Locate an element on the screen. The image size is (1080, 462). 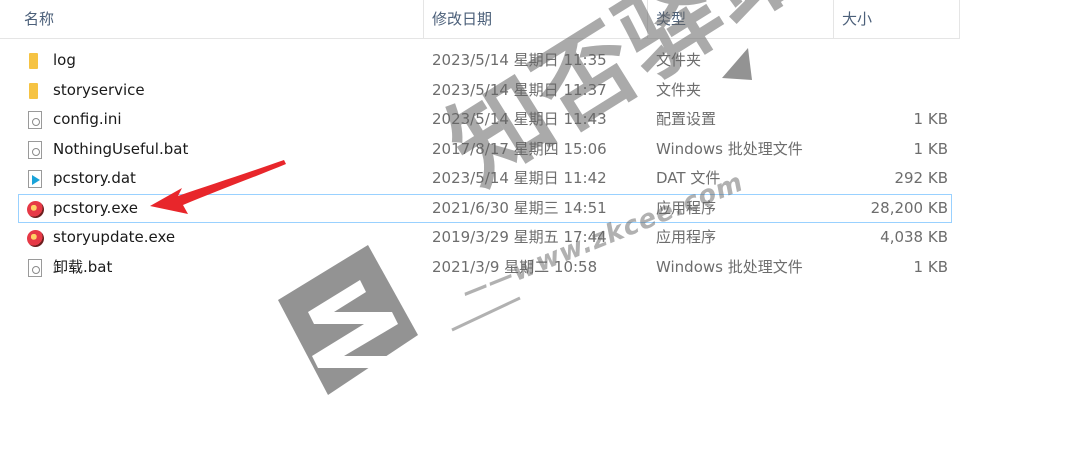
file-name: log is located at coordinates (64, 60).